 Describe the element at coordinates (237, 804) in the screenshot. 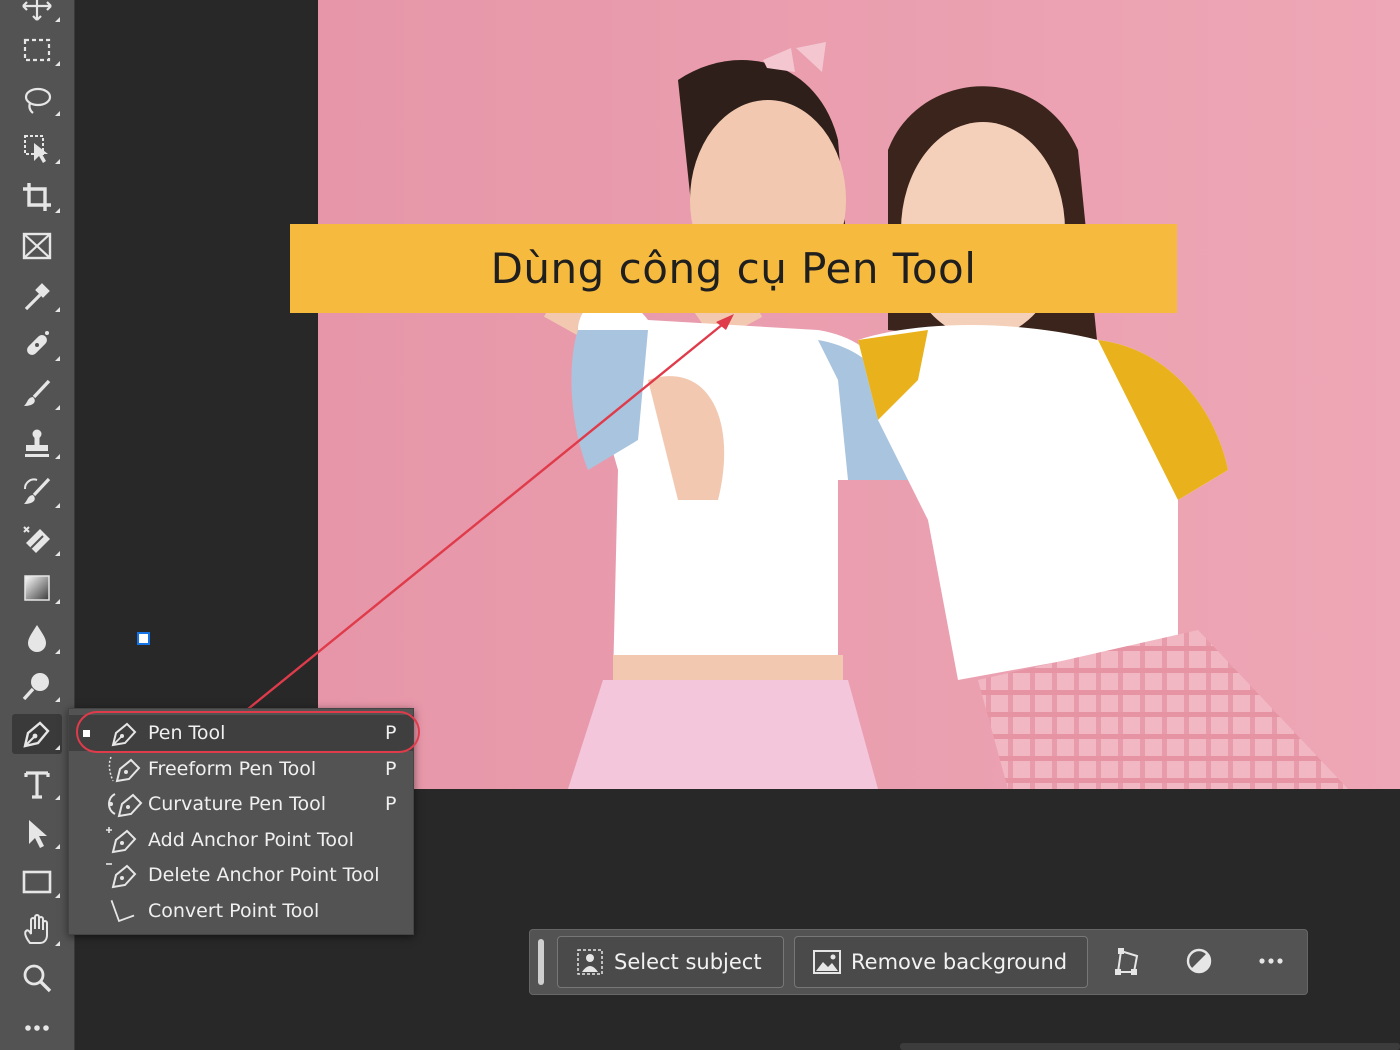

I see `menu-label: Curvature Pen Tool` at that location.